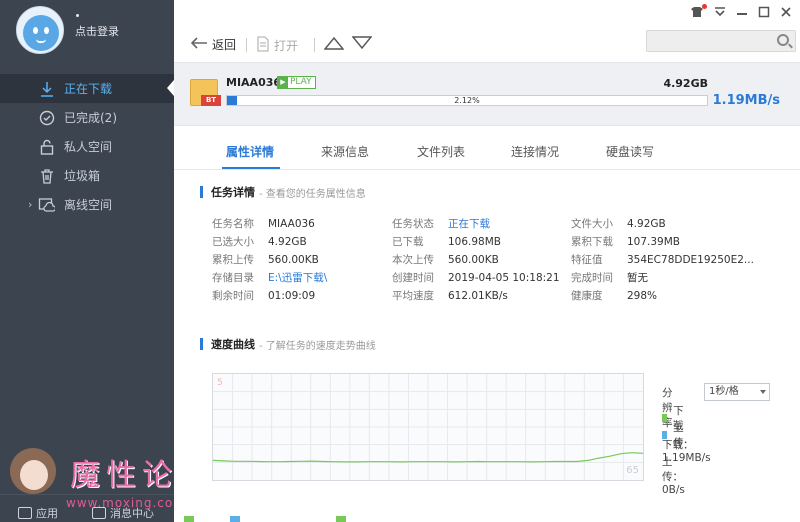 The image size is (800, 522). I want to click on toolbar-divider, so click(246, 45).